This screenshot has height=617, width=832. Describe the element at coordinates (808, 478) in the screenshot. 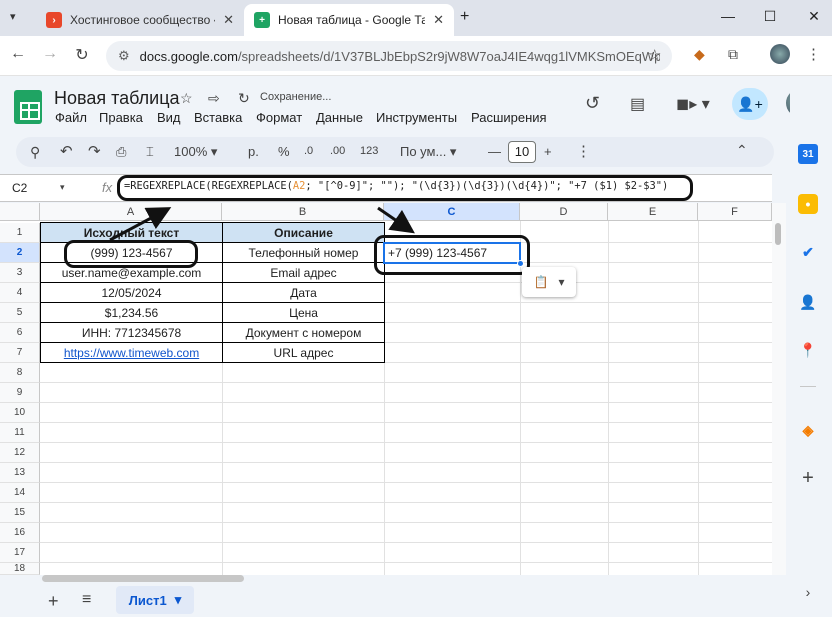

I see `get-addons-icon: +` at that location.